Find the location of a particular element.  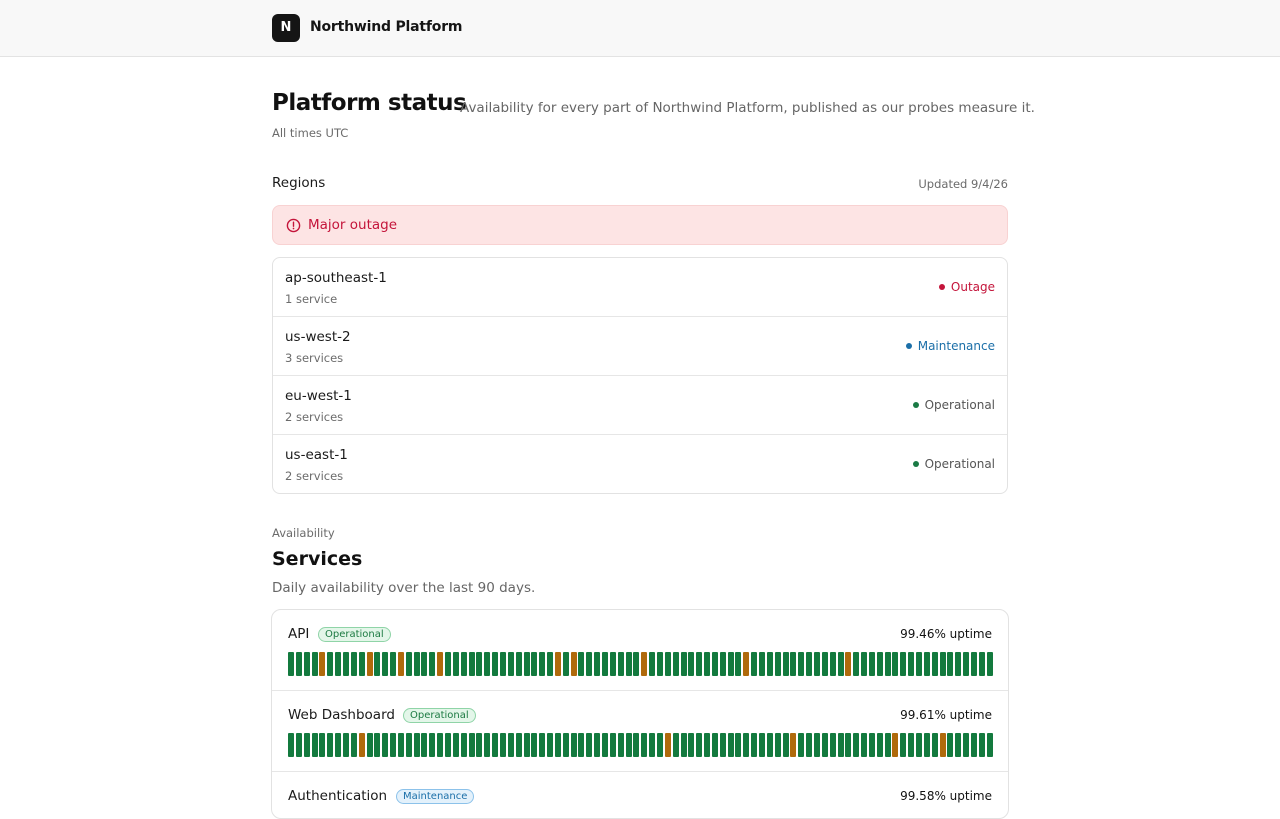

region-row: us-west-2 3 services Maintenance is located at coordinates (640, 346).